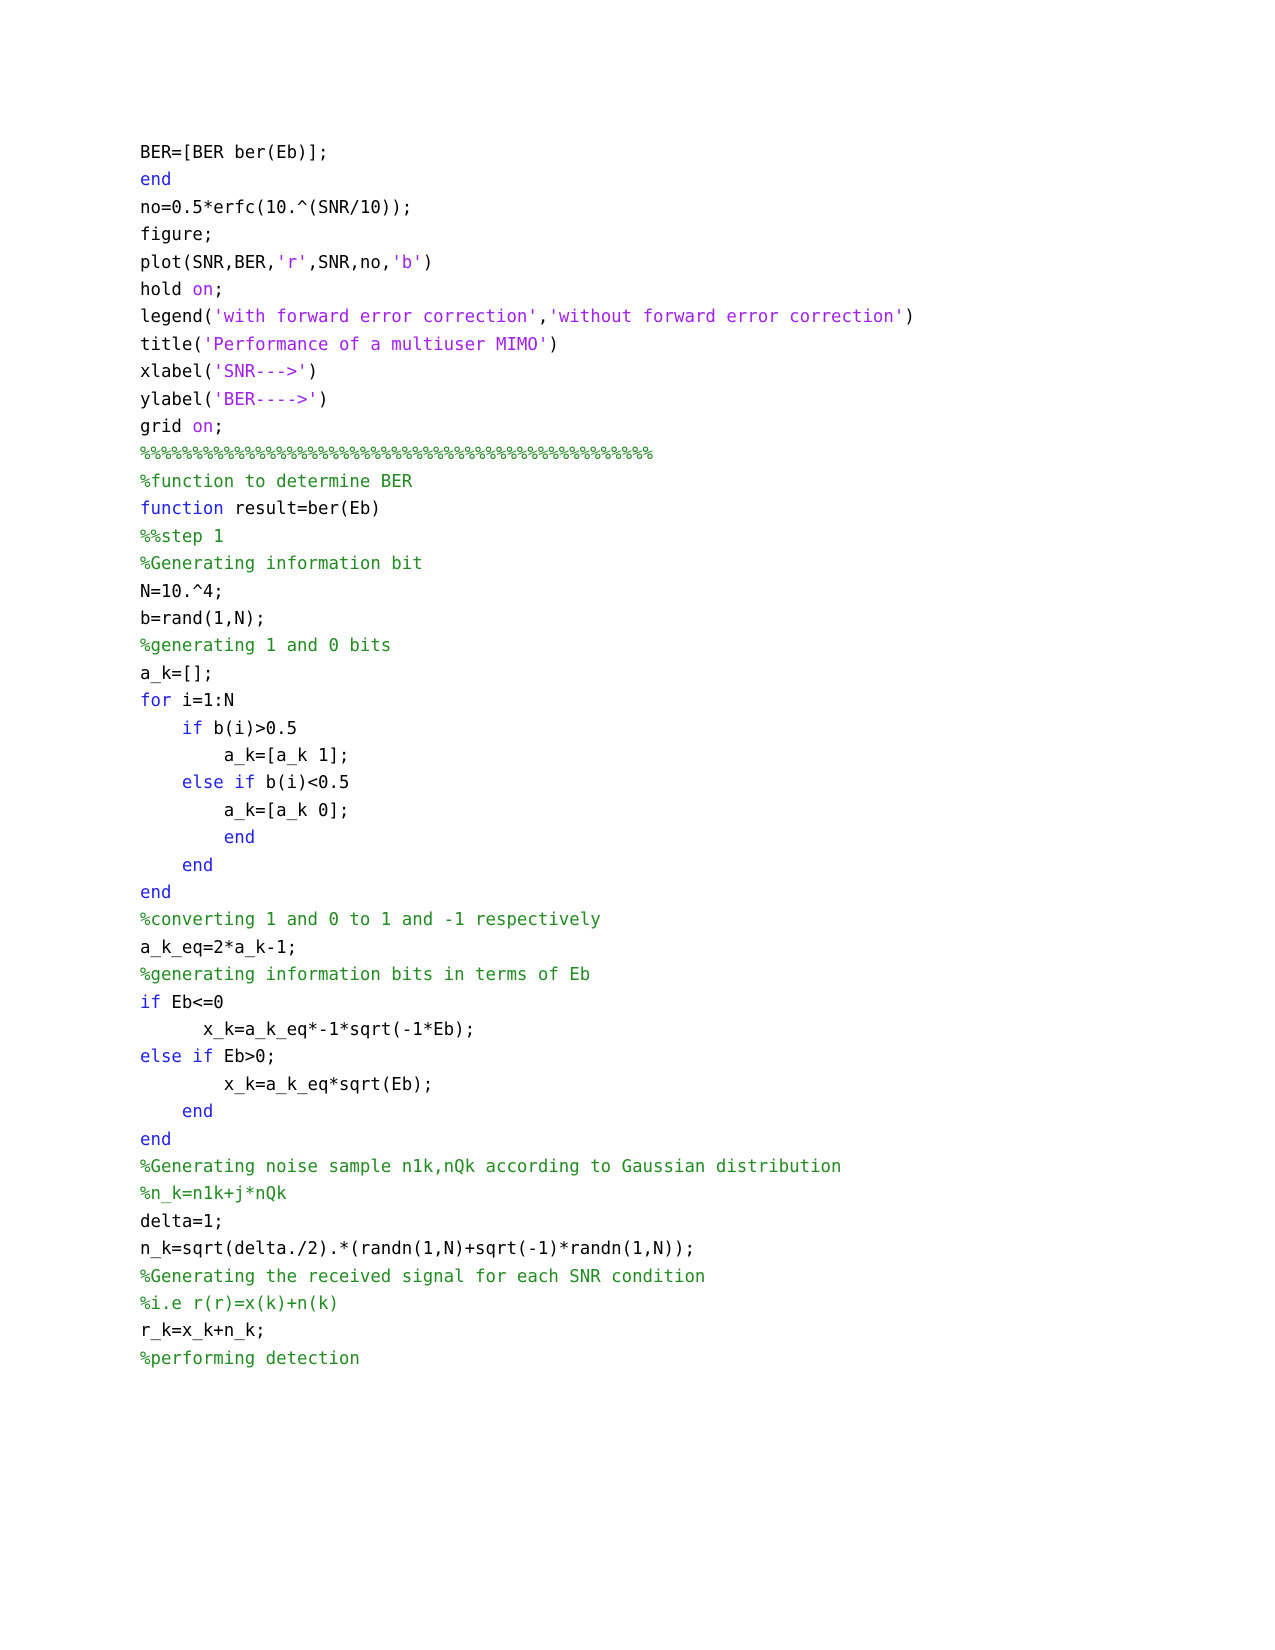 The height and width of the screenshot is (1650, 1275). What do you see at coordinates (182, 591) in the screenshot?
I see `code-token-plain: N=10.^4;` at bounding box center [182, 591].